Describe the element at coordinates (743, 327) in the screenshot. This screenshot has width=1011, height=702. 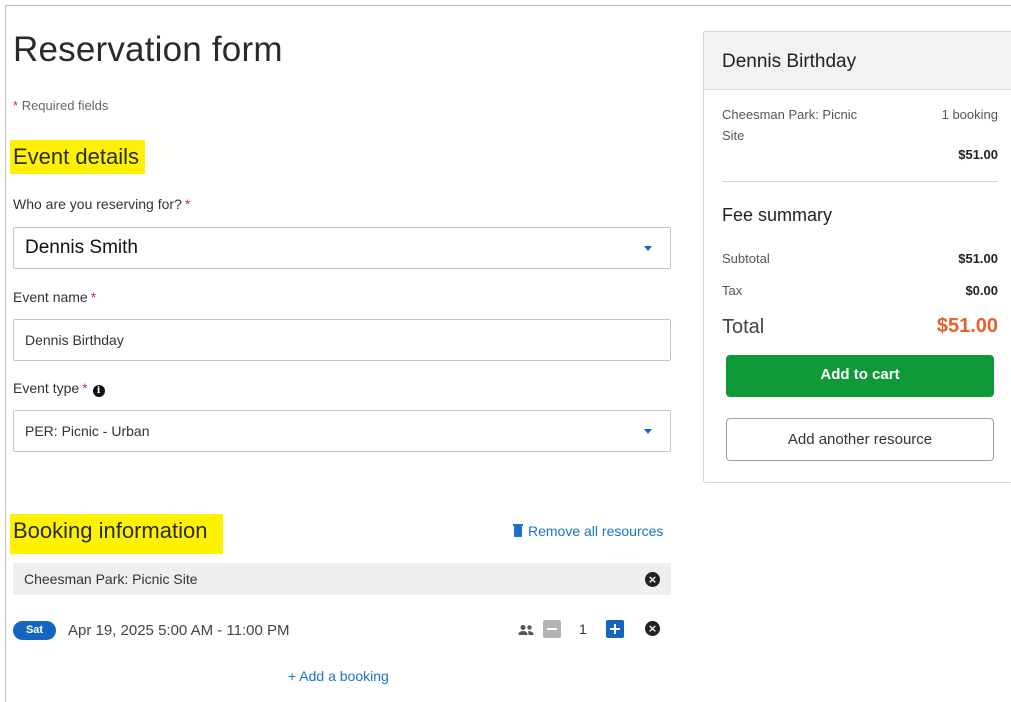
I see `total-label: Total` at that location.